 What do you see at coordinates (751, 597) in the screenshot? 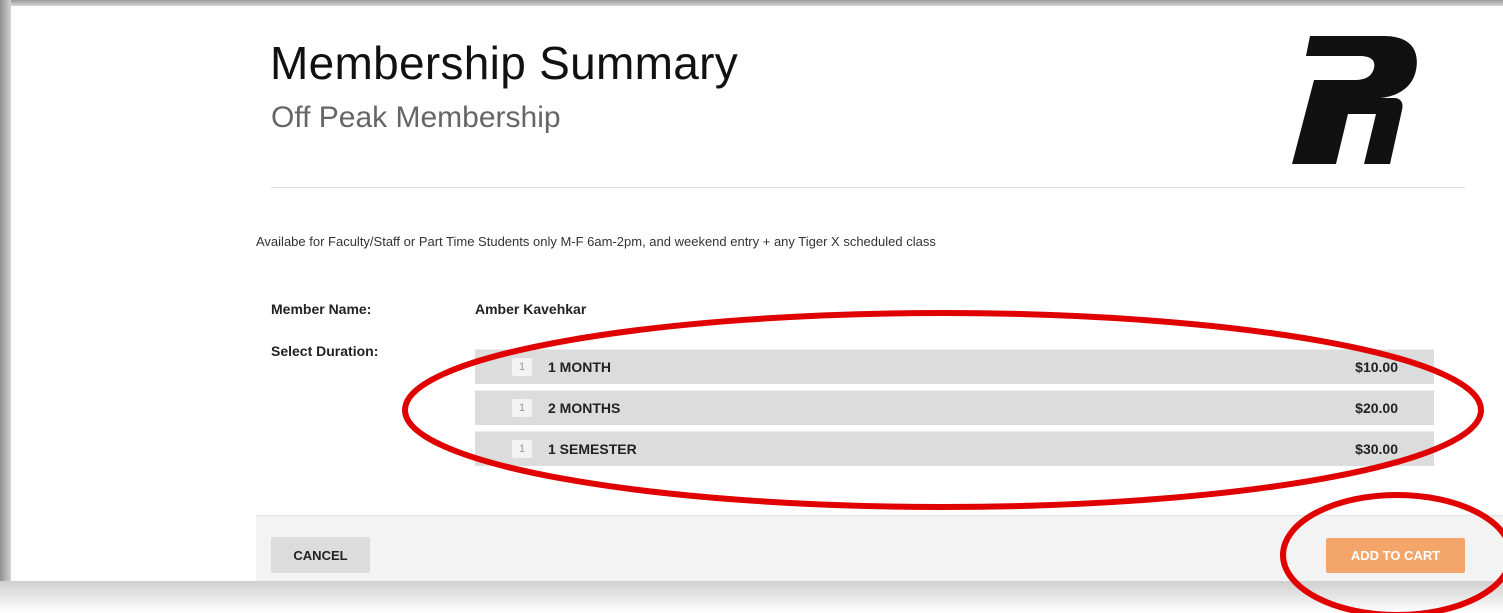
I see `window-edge-bottom` at bounding box center [751, 597].